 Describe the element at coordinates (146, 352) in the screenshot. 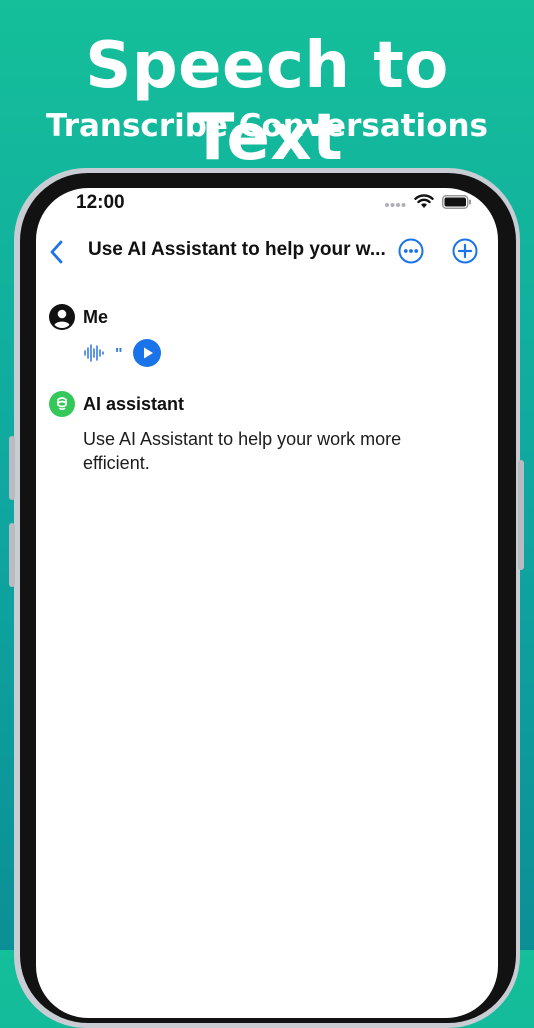

I see `play-icon` at that location.